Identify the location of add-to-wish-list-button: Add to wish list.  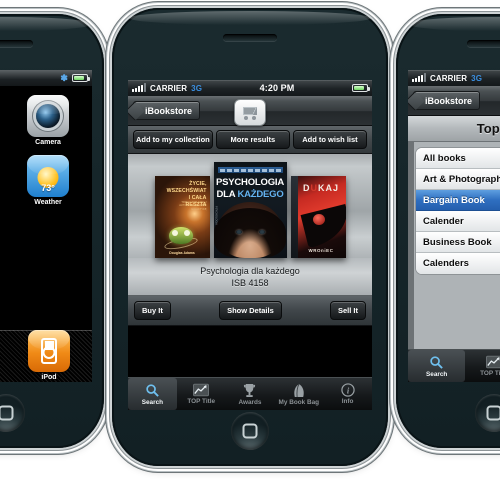
(330, 139).